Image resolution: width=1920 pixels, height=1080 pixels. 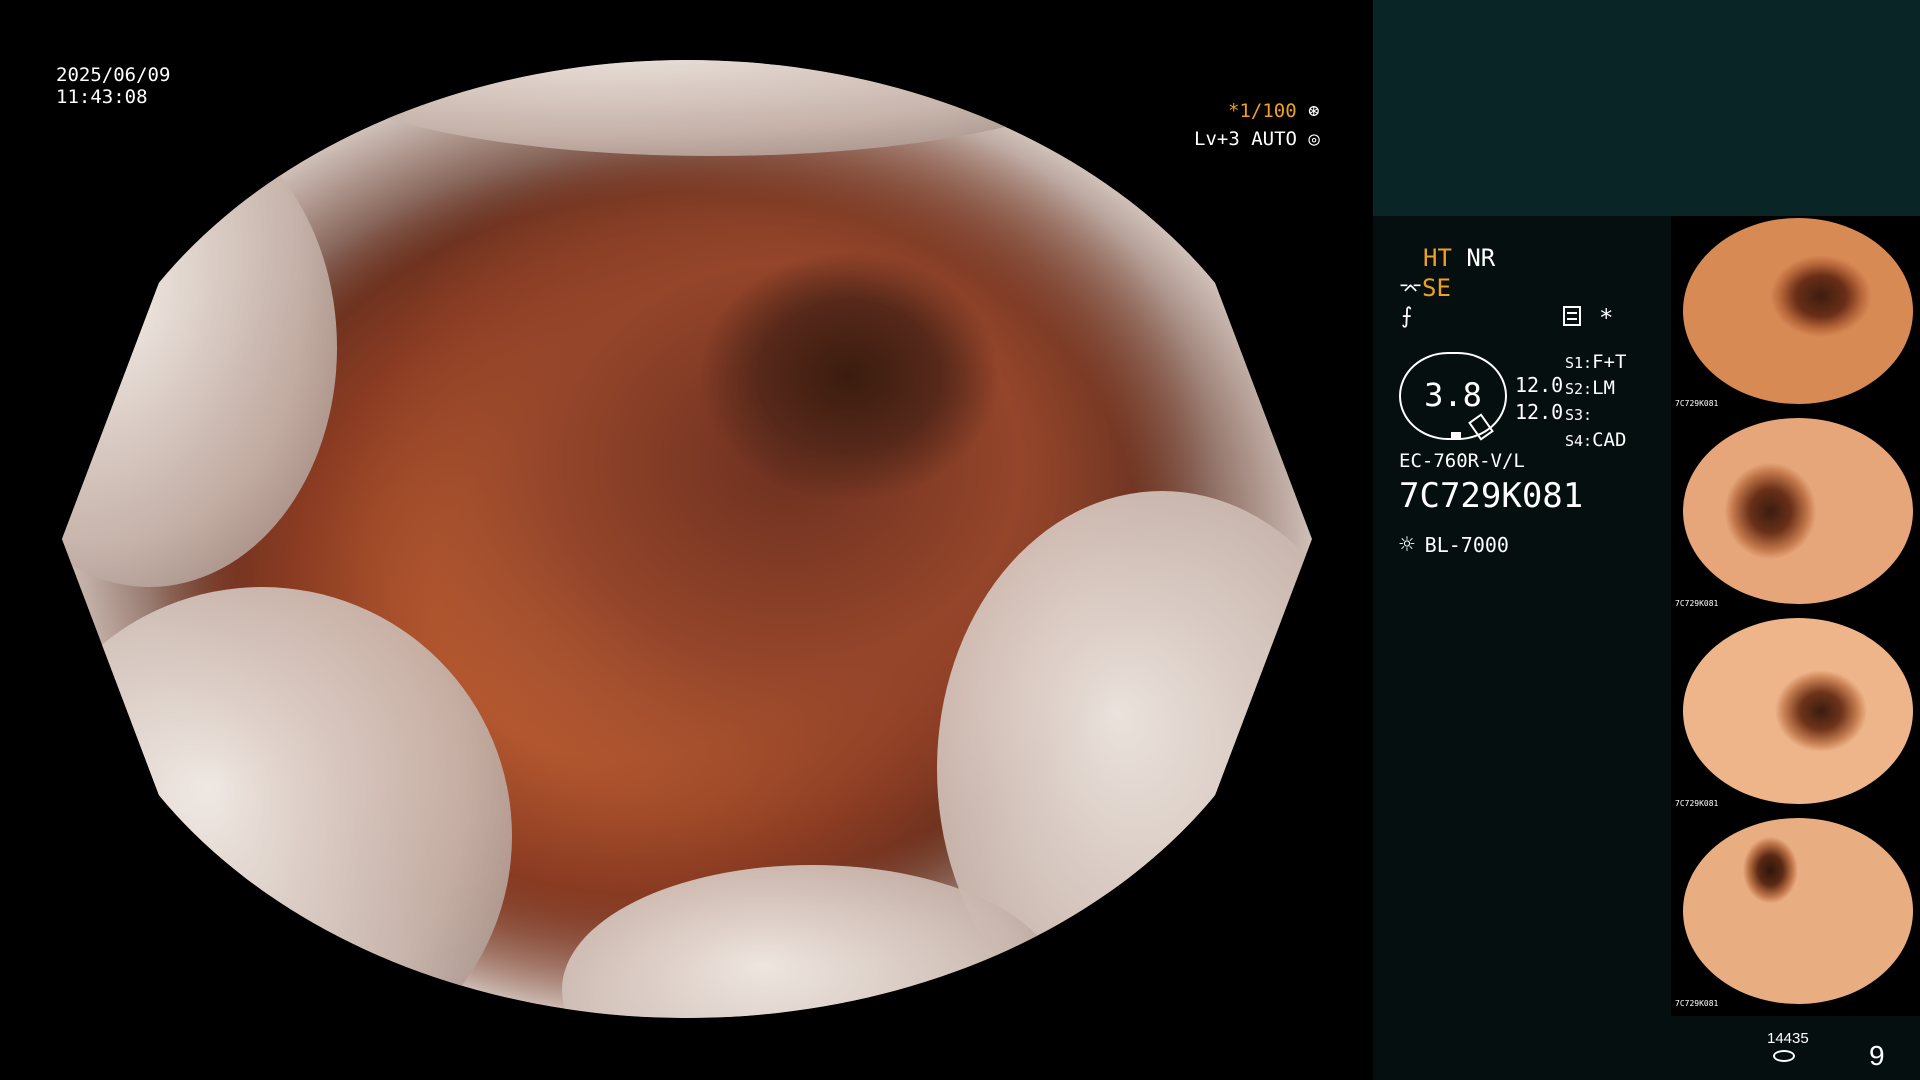 What do you see at coordinates (1437, 258) in the screenshot?
I see `ht-label: HT` at bounding box center [1437, 258].